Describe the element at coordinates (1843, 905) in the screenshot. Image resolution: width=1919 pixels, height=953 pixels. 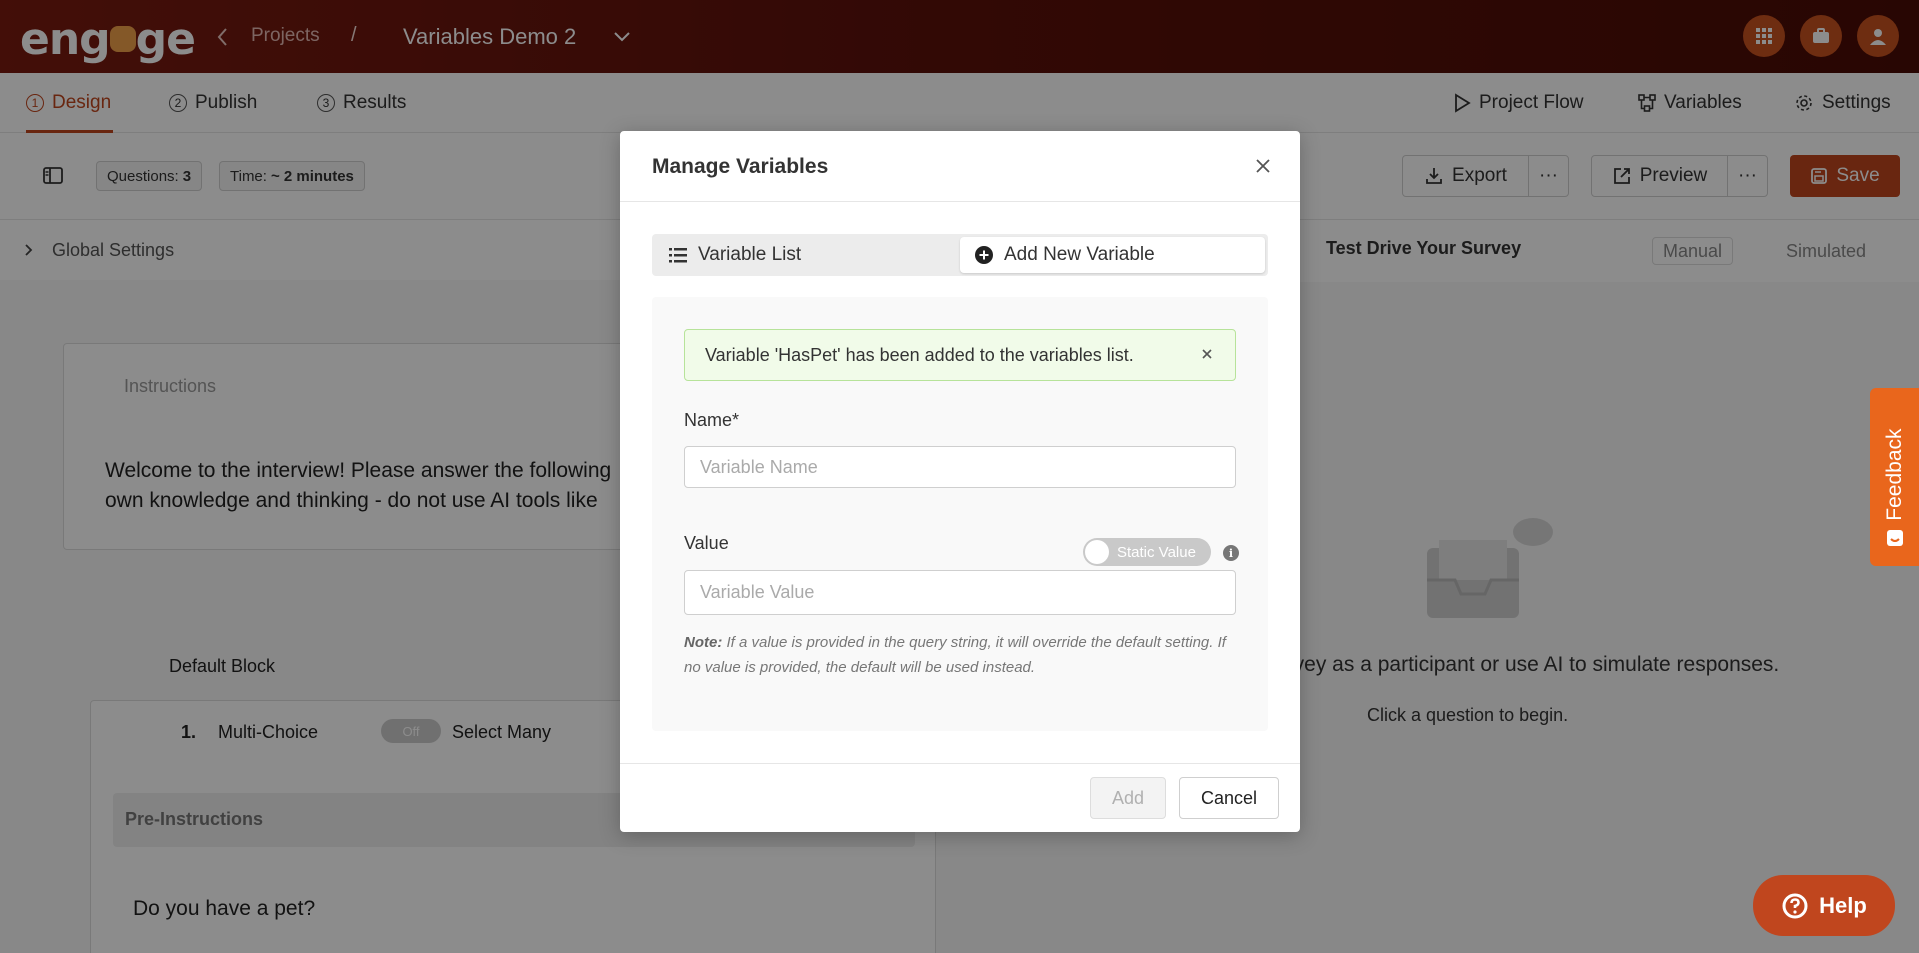
I see `help-label: Help` at that location.